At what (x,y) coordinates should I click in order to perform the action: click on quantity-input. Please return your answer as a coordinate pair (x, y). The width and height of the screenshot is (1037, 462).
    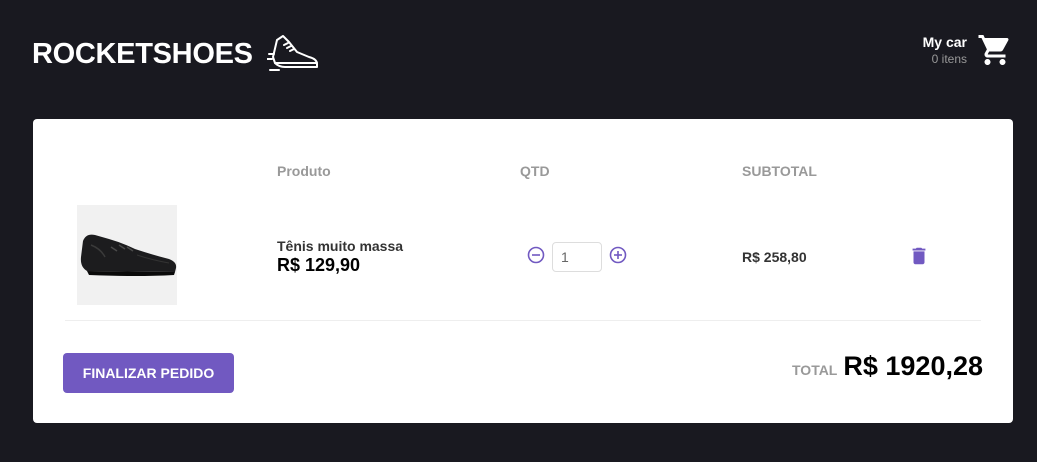
    Looking at the image, I should click on (577, 257).